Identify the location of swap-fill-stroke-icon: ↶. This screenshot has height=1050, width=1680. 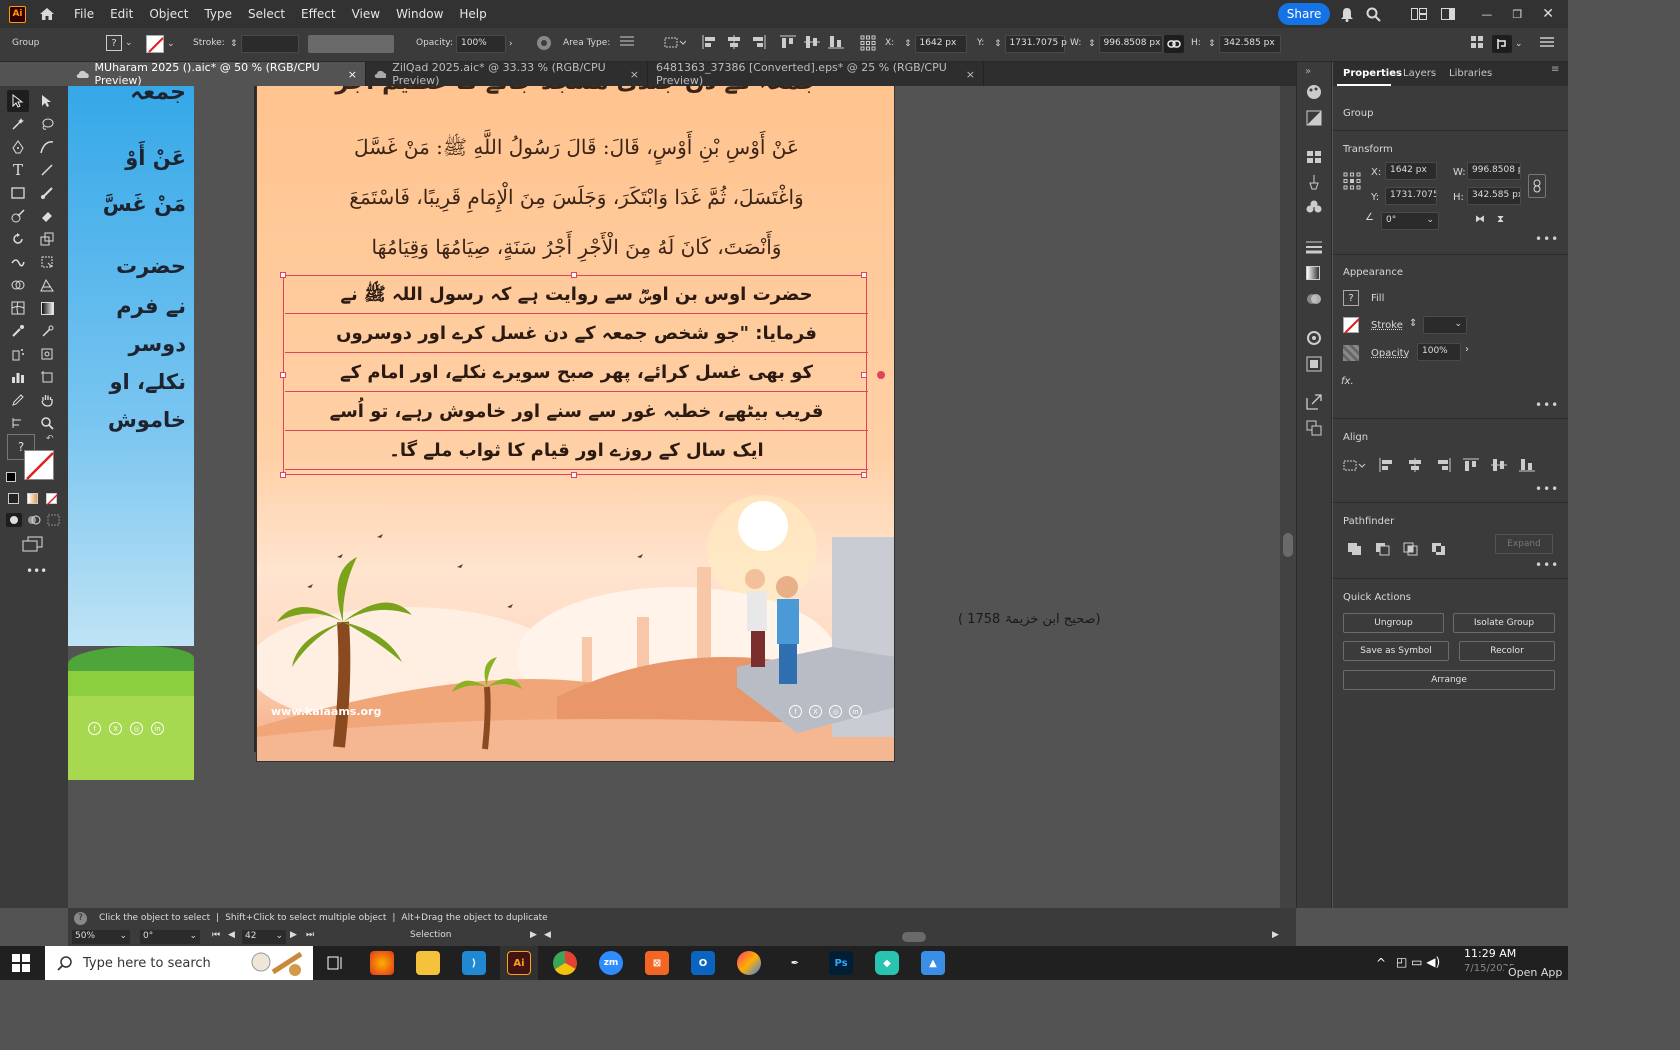
(50, 439).